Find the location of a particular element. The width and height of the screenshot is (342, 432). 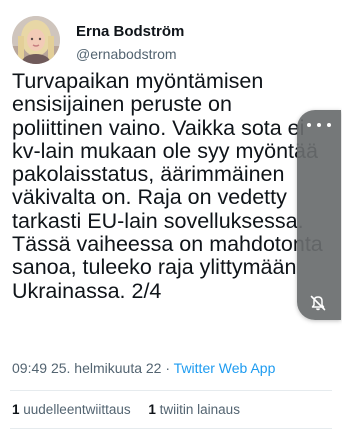

avatar-photo is located at coordinates (36, 40).